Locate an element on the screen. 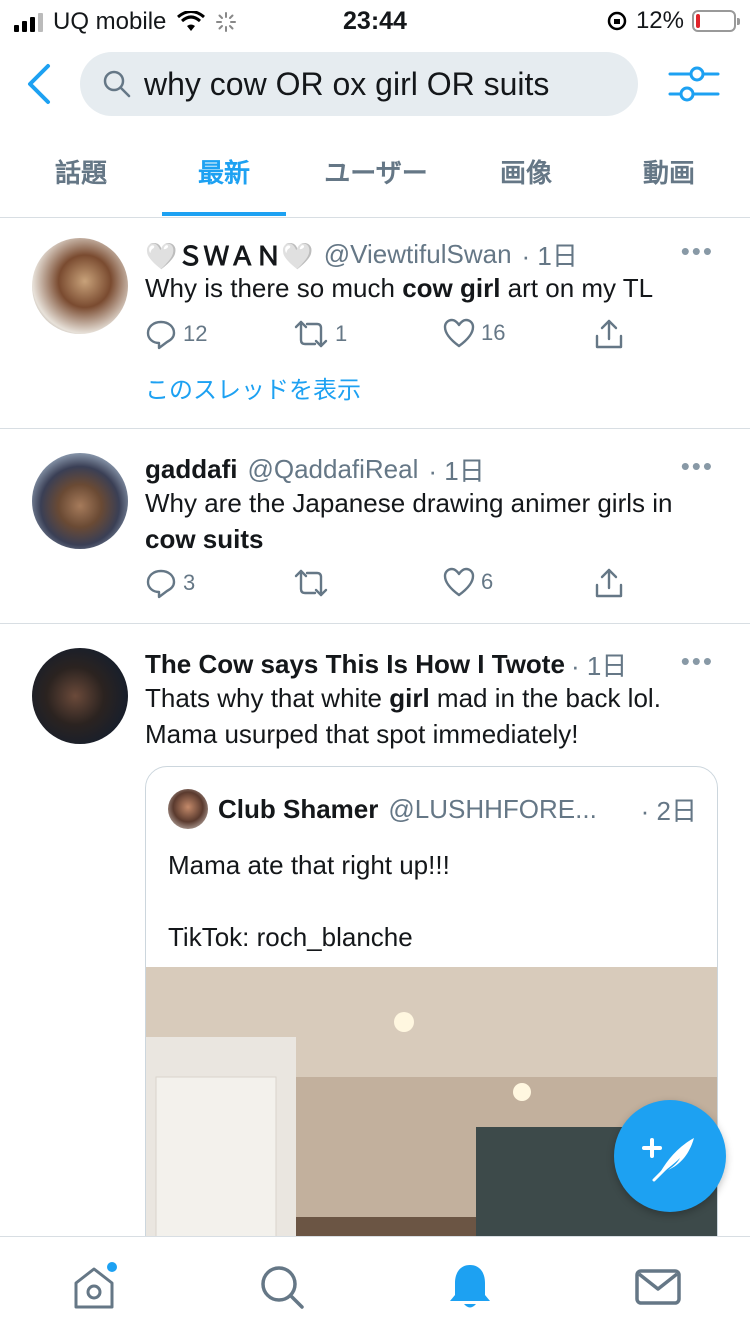  reply-count: 3 is located at coordinates (189, 582).